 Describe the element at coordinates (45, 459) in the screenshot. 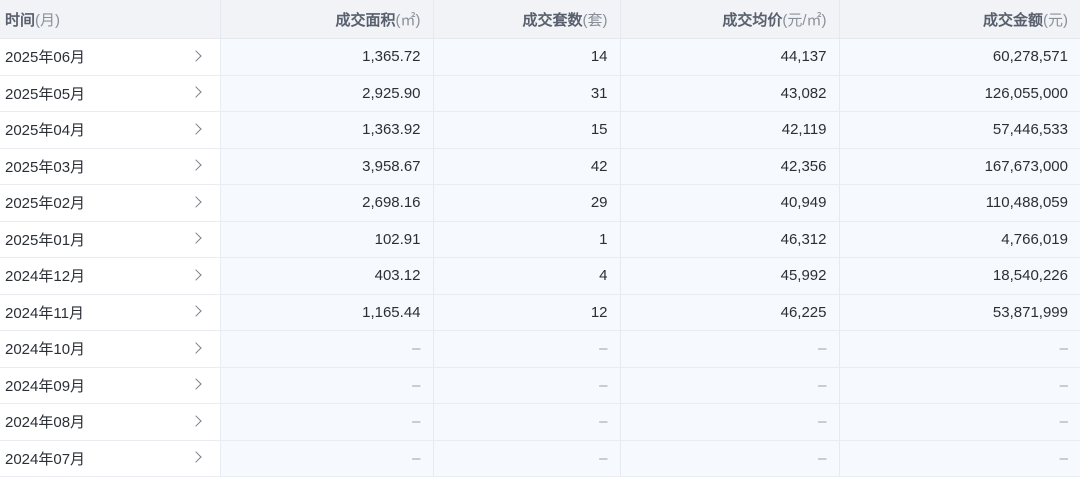

I see `month-label: 2024年07月` at that location.